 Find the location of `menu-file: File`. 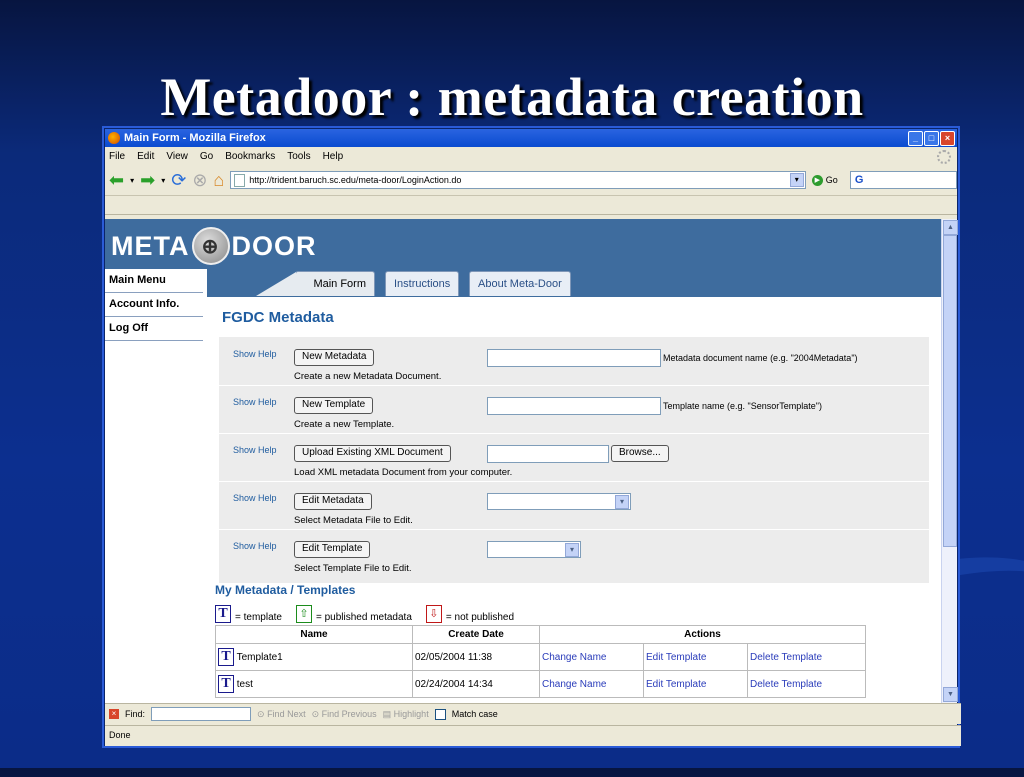

menu-file: File is located at coordinates (117, 156).